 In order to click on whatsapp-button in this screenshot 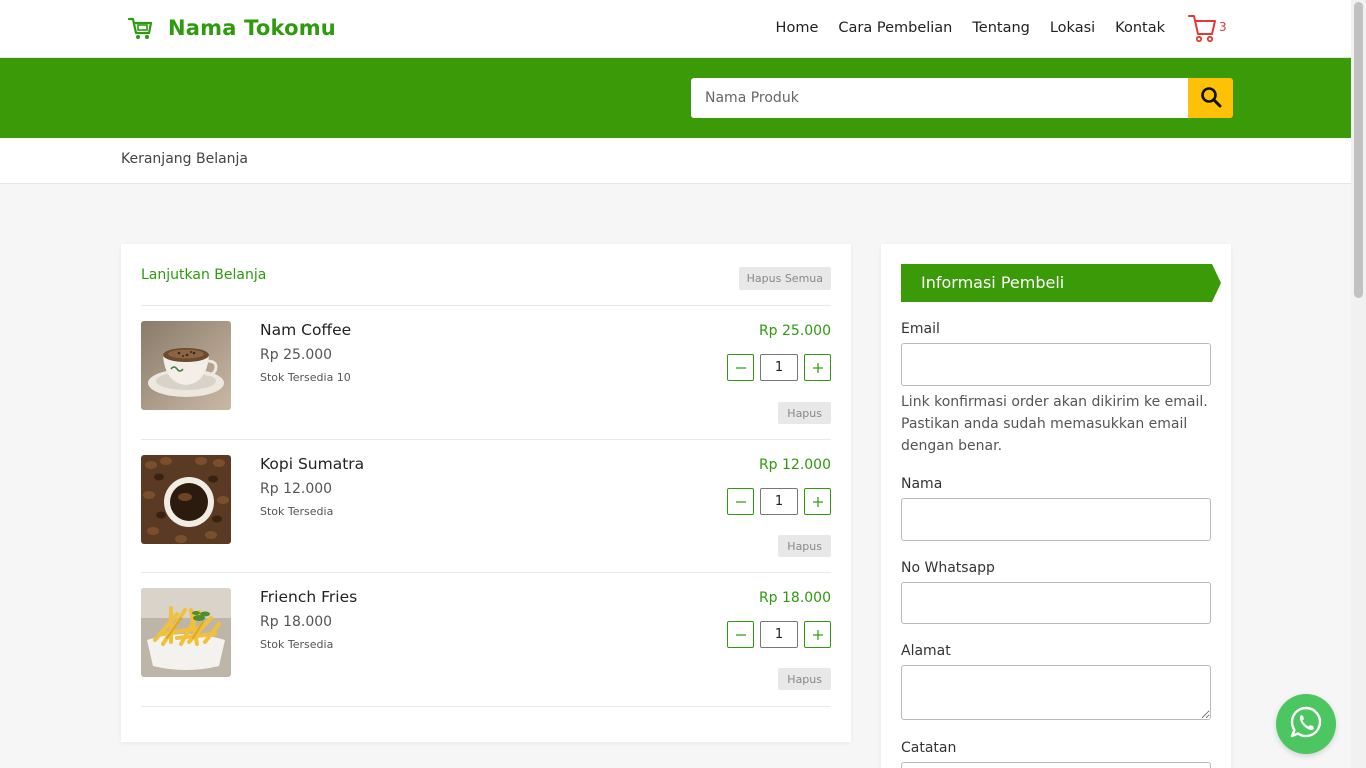, I will do `click(1306, 724)`.